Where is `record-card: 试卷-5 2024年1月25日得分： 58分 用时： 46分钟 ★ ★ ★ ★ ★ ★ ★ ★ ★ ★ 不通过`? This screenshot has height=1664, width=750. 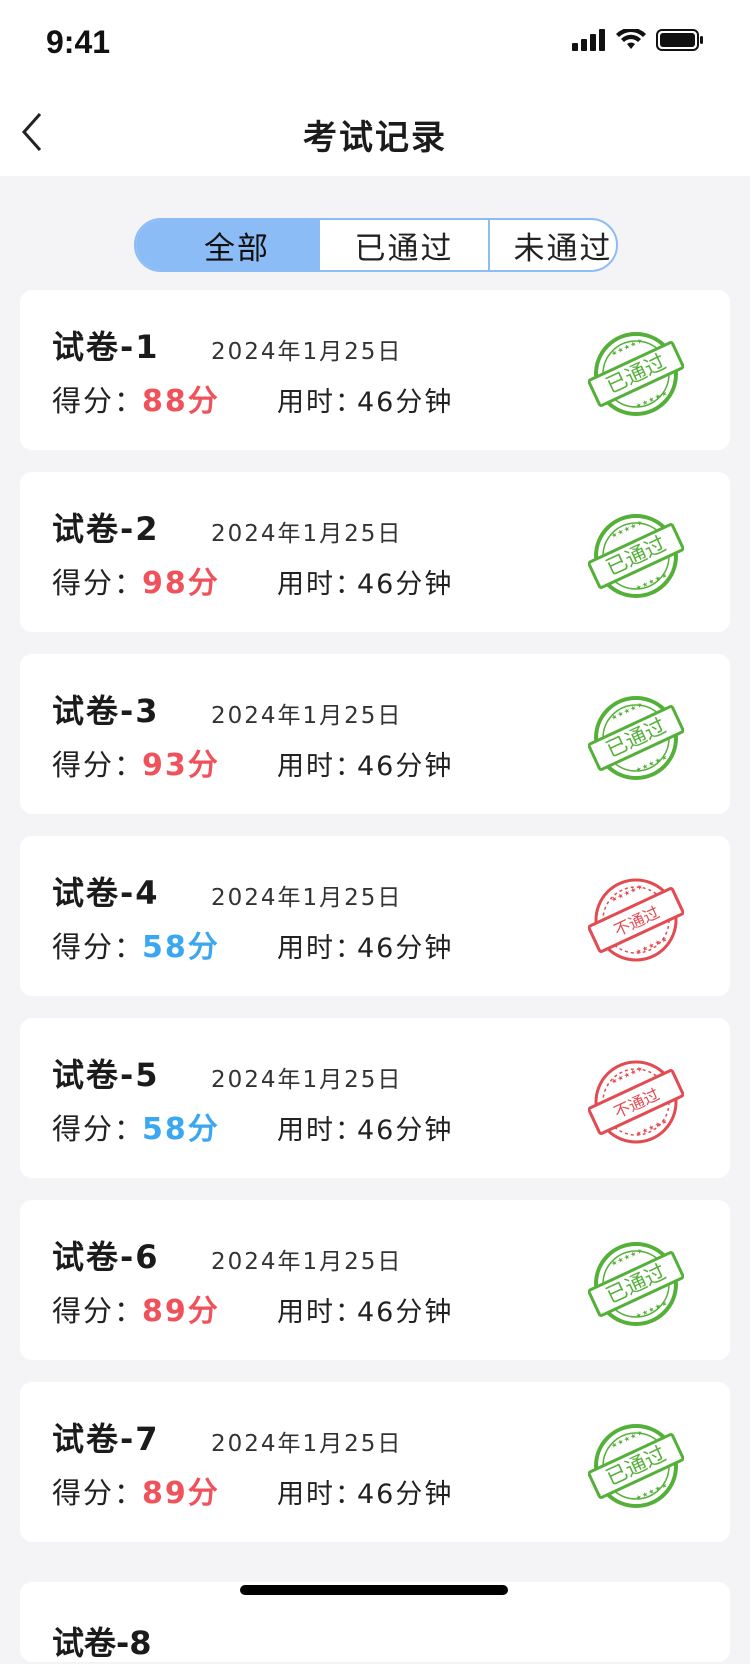 record-card: 试卷-5 2024年1月25日得分： 58分 用时： 46分钟 ★ ★ ★ ★ ★ ★ ★ ★ ★ ★ 不通过 is located at coordinates (375, 1098).